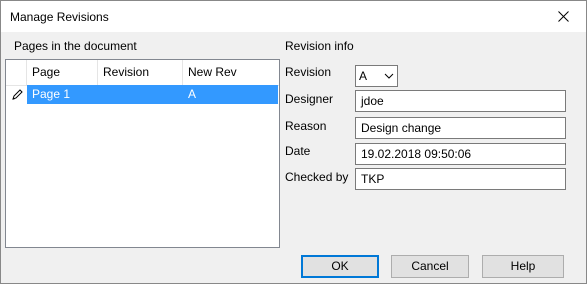 The width and height of the screenshot is (587, 284). What do you see at coordinates (309, 99) in the screenshot?
I see `designer-label: Designer` at bounding box center [309, 99].